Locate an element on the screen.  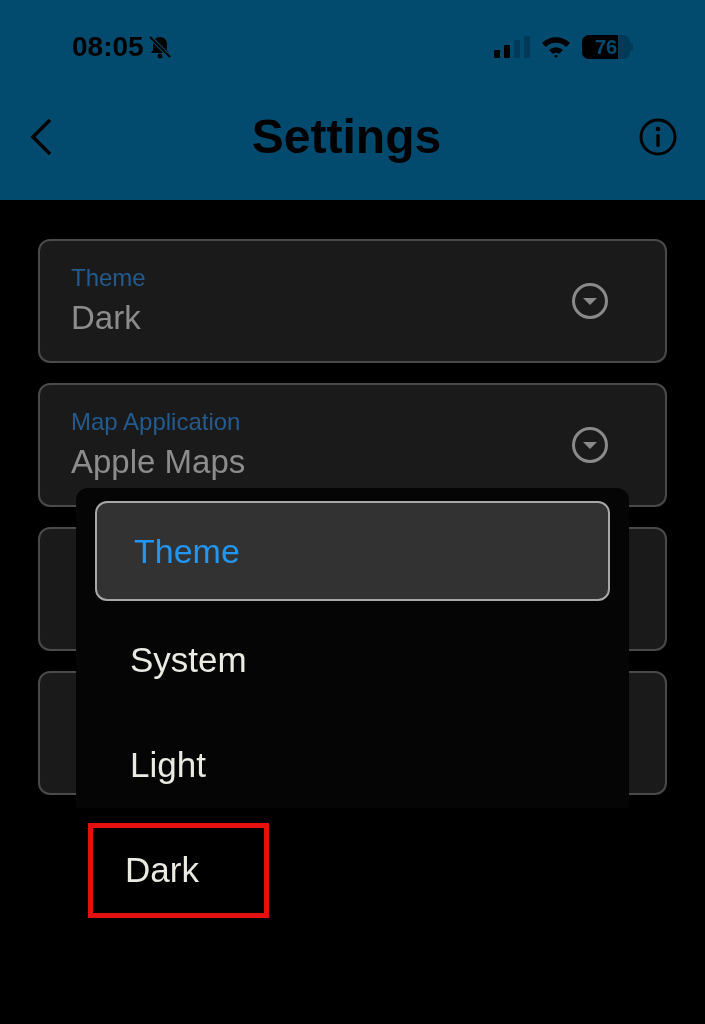
field-value: Apple Maps is located at coordinates (158, 462).